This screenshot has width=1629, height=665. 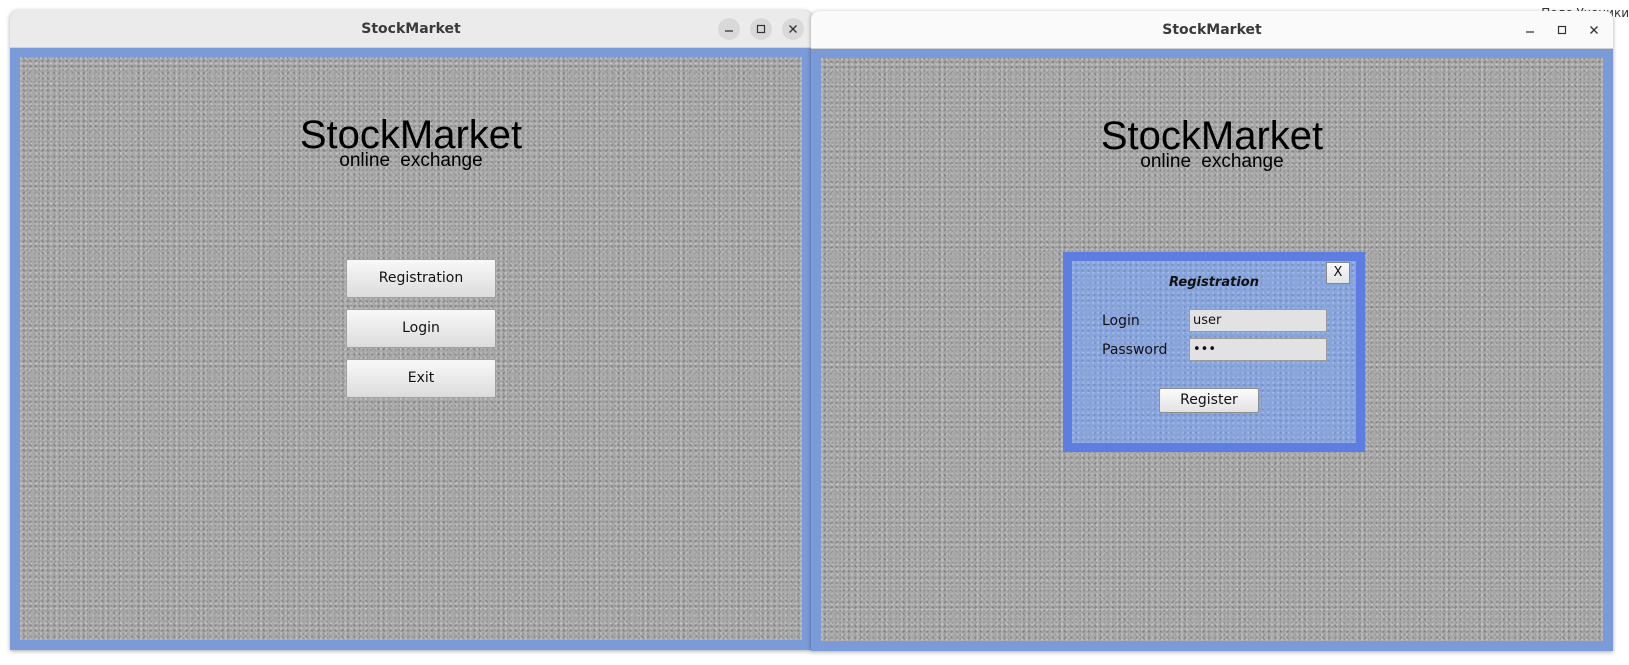 I want to click on dialog-title: Registration, so click(x=1214, y=282).